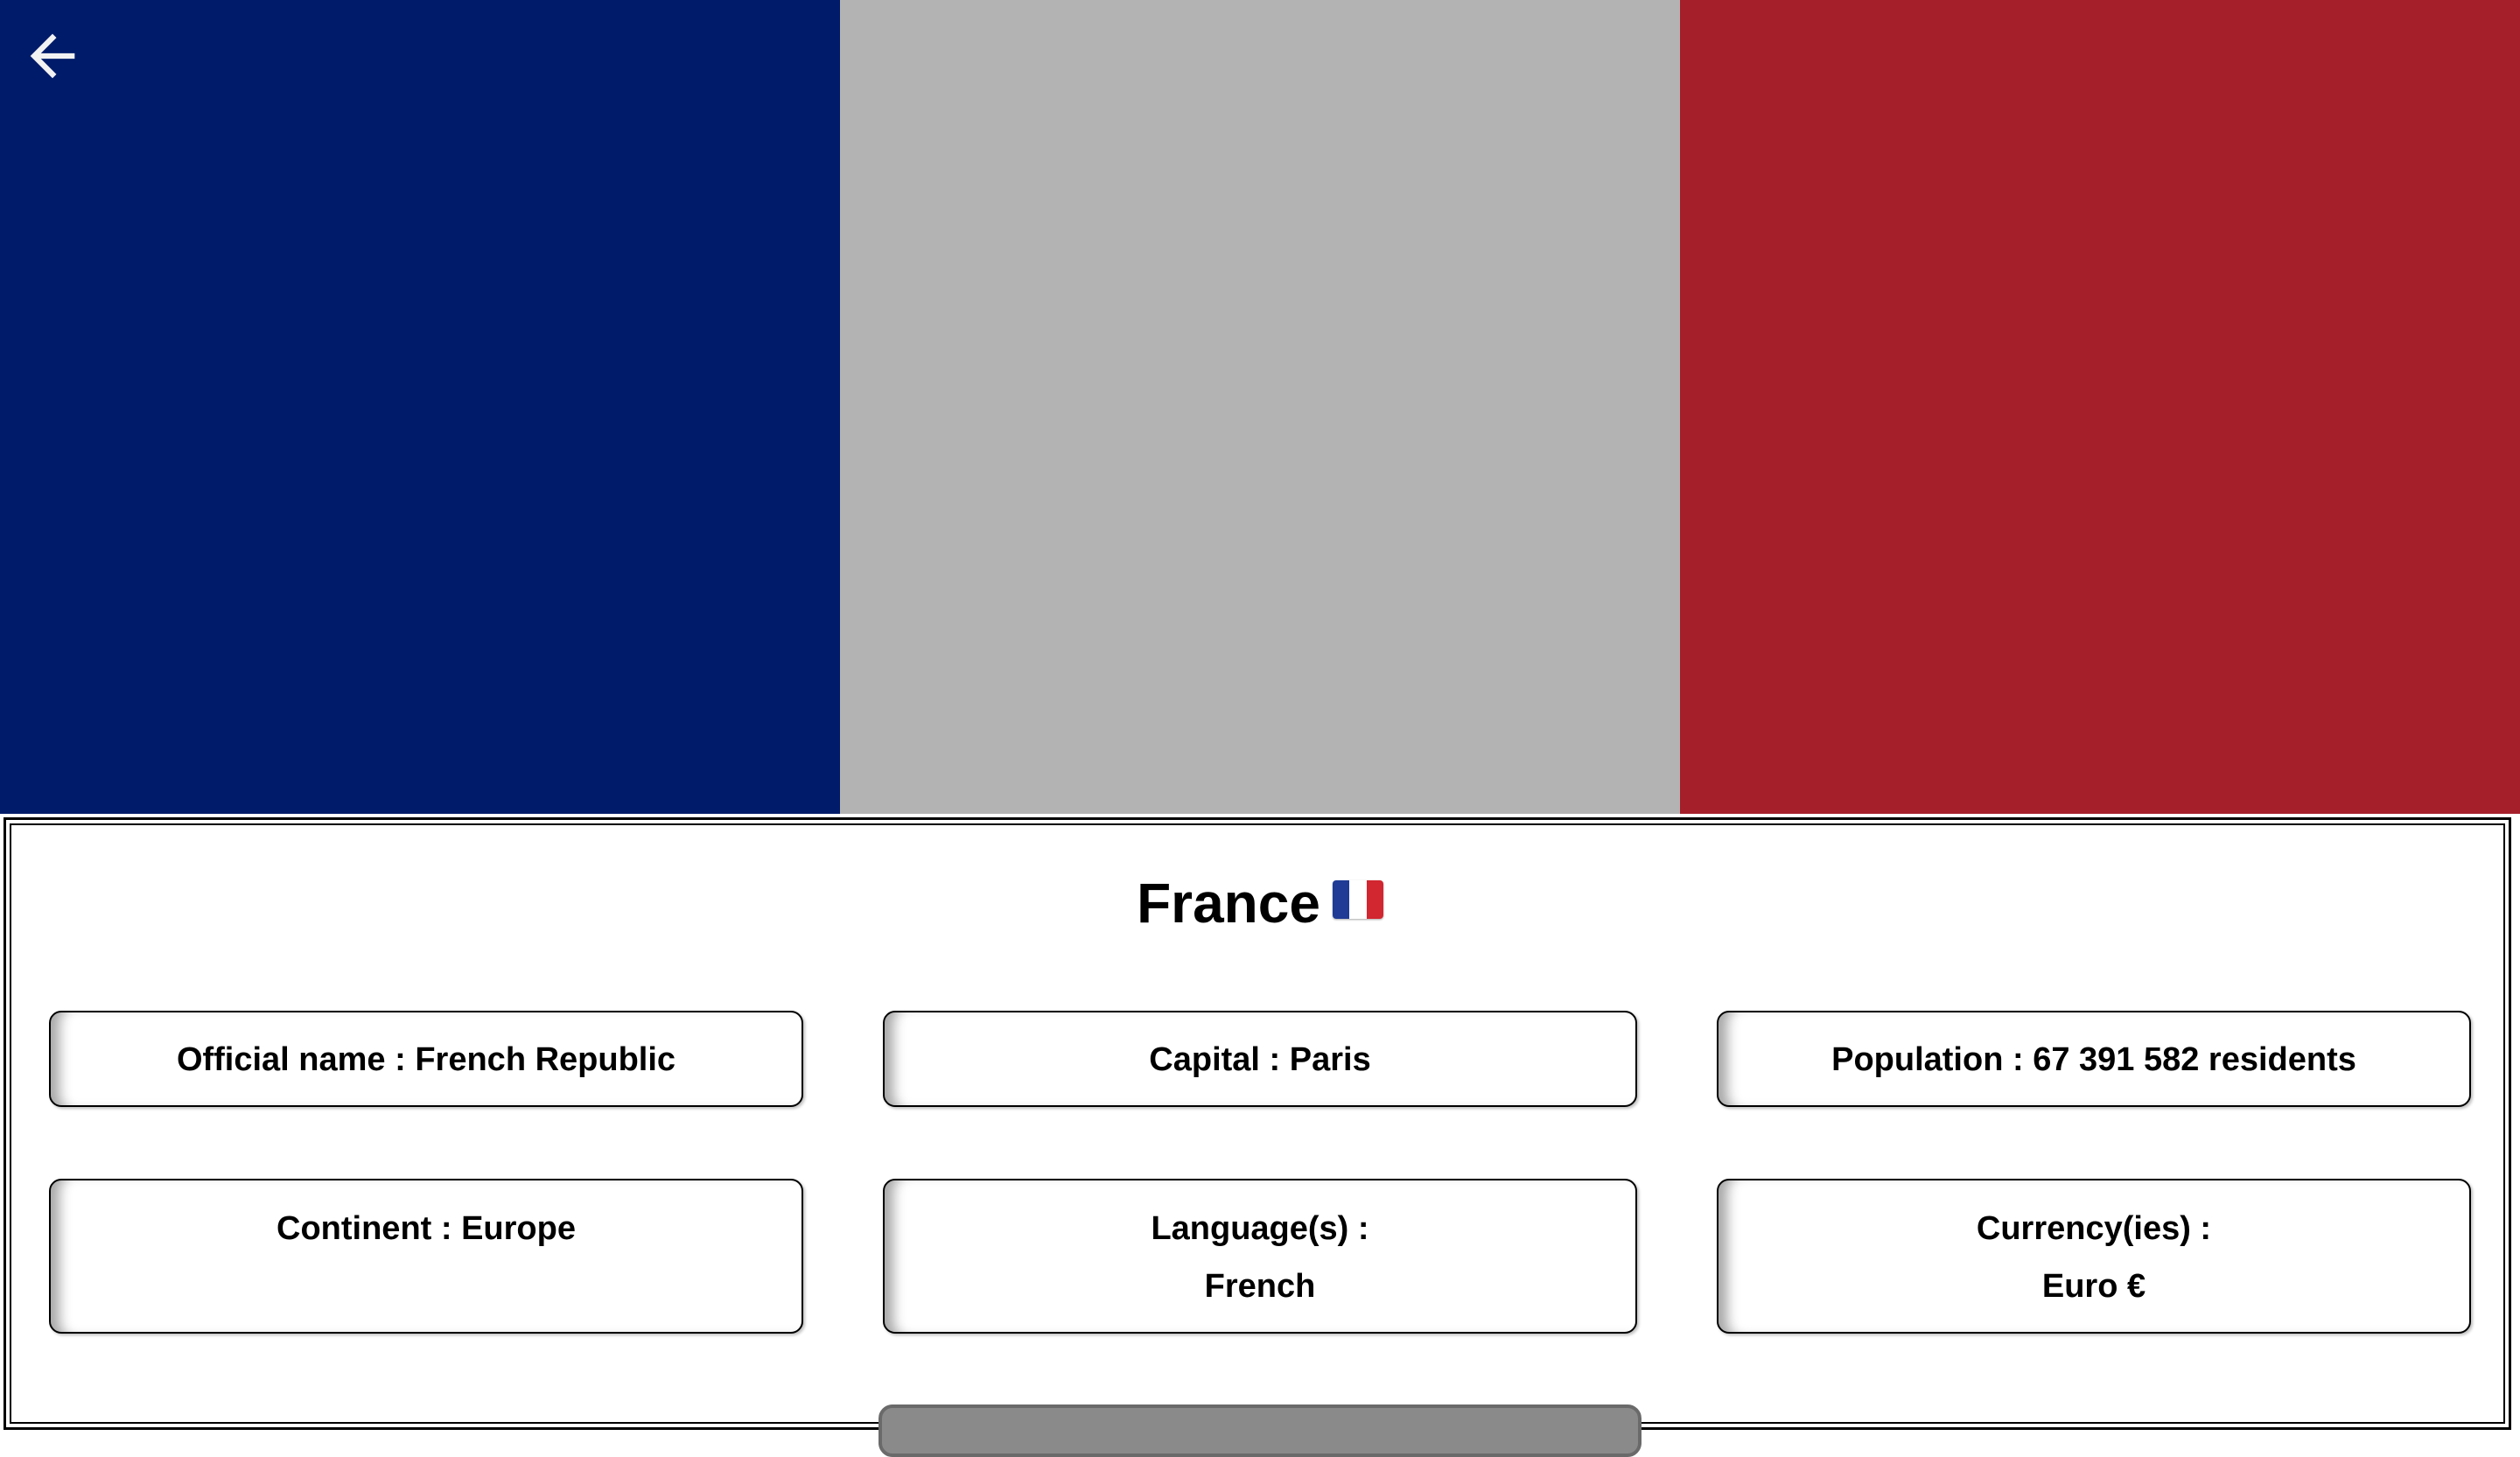 Image resolution: width=2520 pixels, height=1457 pixels. What do you see at coordinates (2094, 1257) in the screenshot?
I see `currencies-card: Currency(ies) : Euro €` at bounding box center [2094, 1257].